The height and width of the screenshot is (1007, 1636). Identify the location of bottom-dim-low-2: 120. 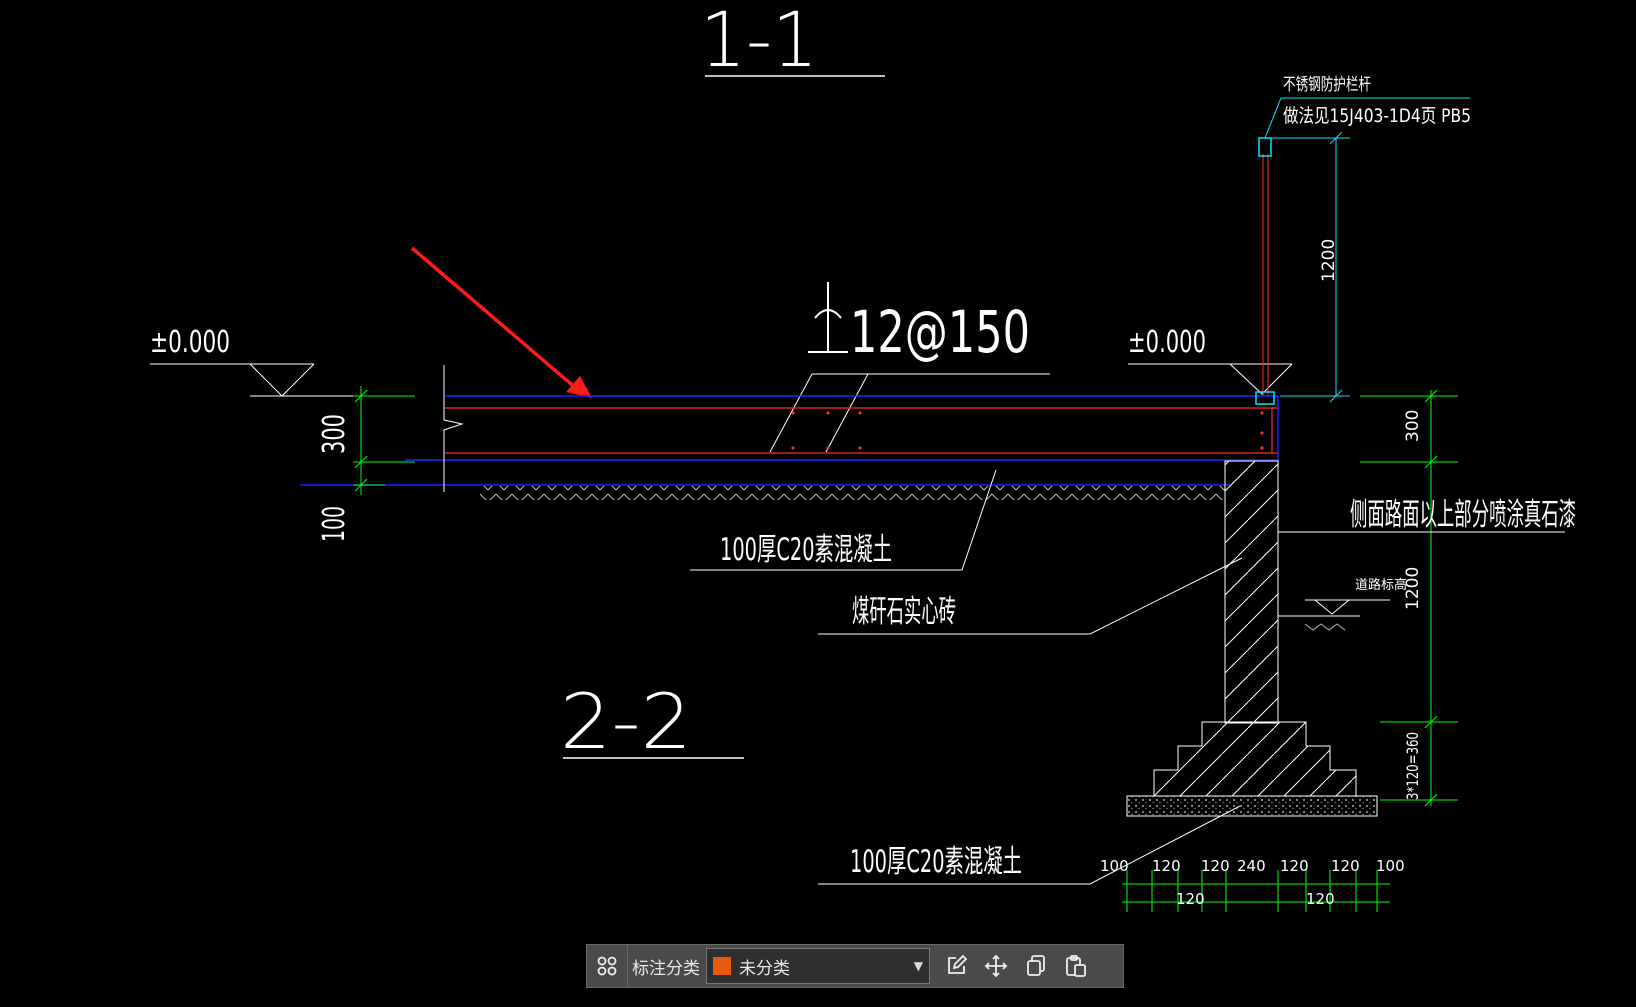
(1320, 899).